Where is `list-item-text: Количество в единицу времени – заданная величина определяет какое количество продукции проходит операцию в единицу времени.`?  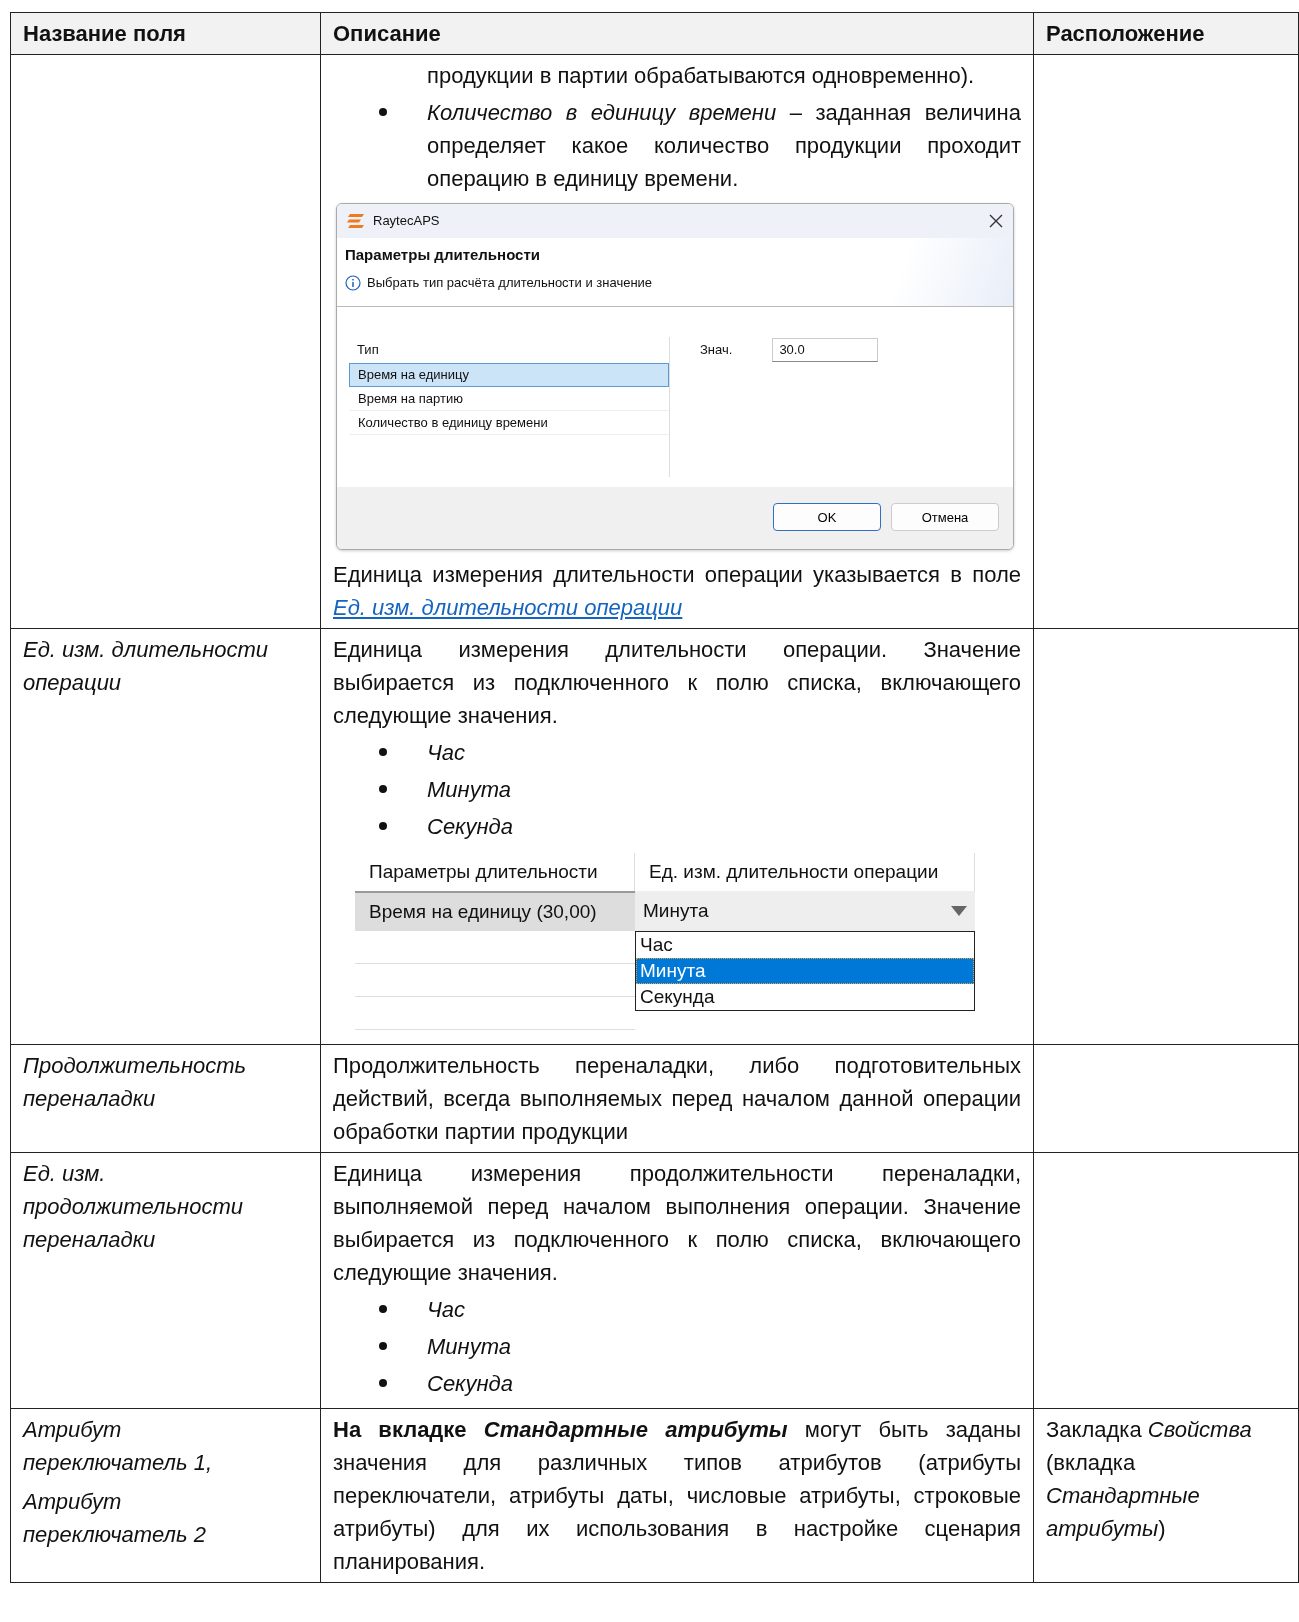 list-item-text: Количество в единицу времени – заданная величина определяет какое количество продукции проходит операцию в единицу времени. is located at coordinates (724, 146).